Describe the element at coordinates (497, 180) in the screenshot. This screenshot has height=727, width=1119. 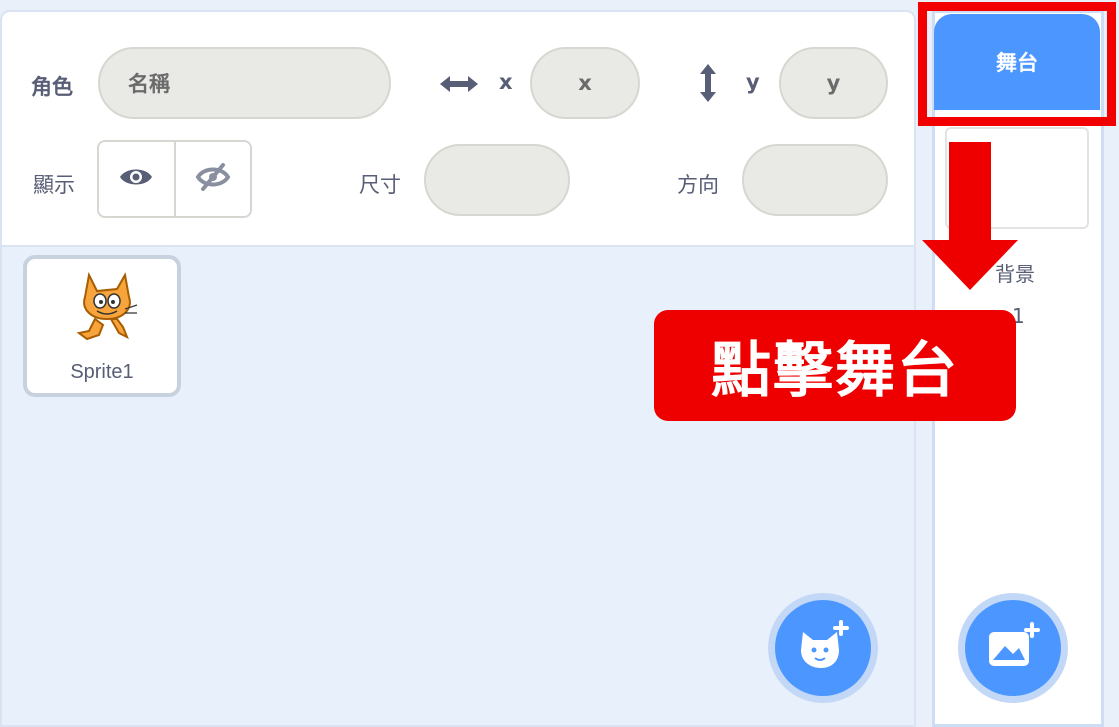
I see `size-input` at that location.